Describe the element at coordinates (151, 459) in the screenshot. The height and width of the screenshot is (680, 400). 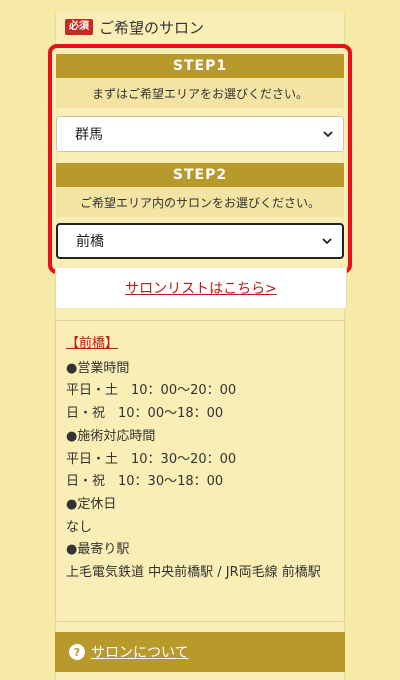
I see `info-line: 平日・土 10：30〜20：00` at that location.